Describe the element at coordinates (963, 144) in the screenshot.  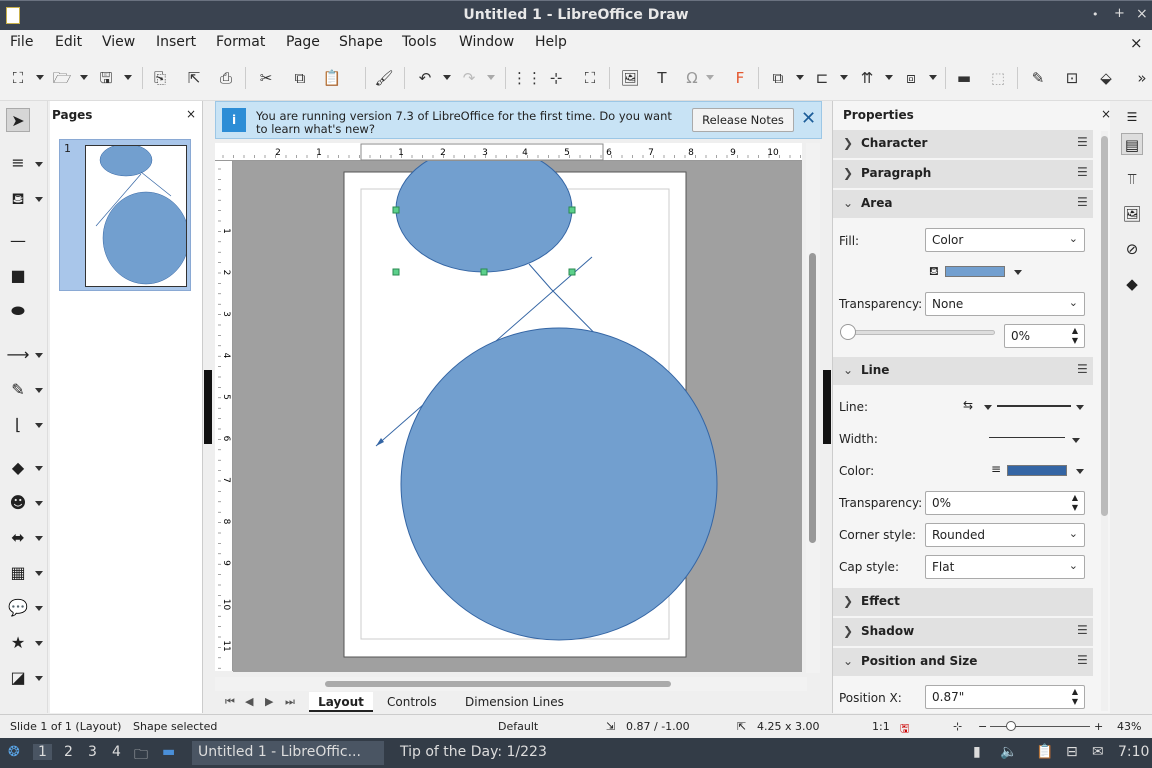
I see `section-character: ❯ Character ☰` at that location.